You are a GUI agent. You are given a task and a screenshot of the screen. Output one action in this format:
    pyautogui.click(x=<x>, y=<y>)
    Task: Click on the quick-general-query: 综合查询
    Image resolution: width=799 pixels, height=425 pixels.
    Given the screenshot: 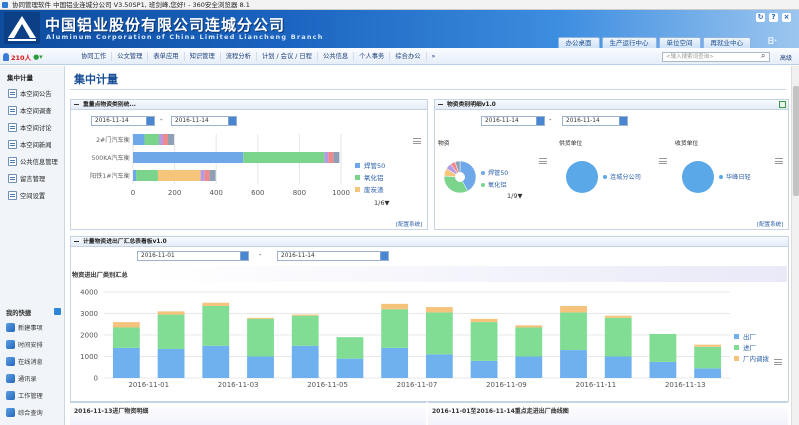 What is the action you would take?
    pyautogui.click(x=32, y=412)
    